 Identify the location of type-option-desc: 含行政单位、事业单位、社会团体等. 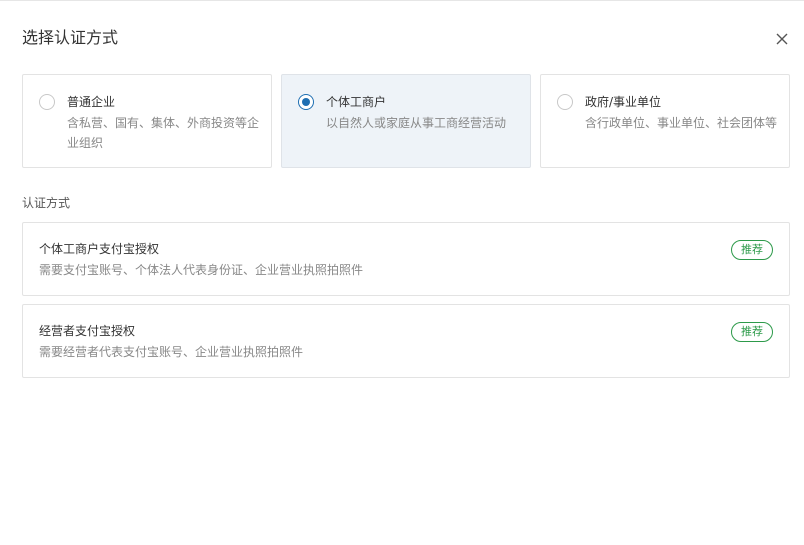
(681, 123).